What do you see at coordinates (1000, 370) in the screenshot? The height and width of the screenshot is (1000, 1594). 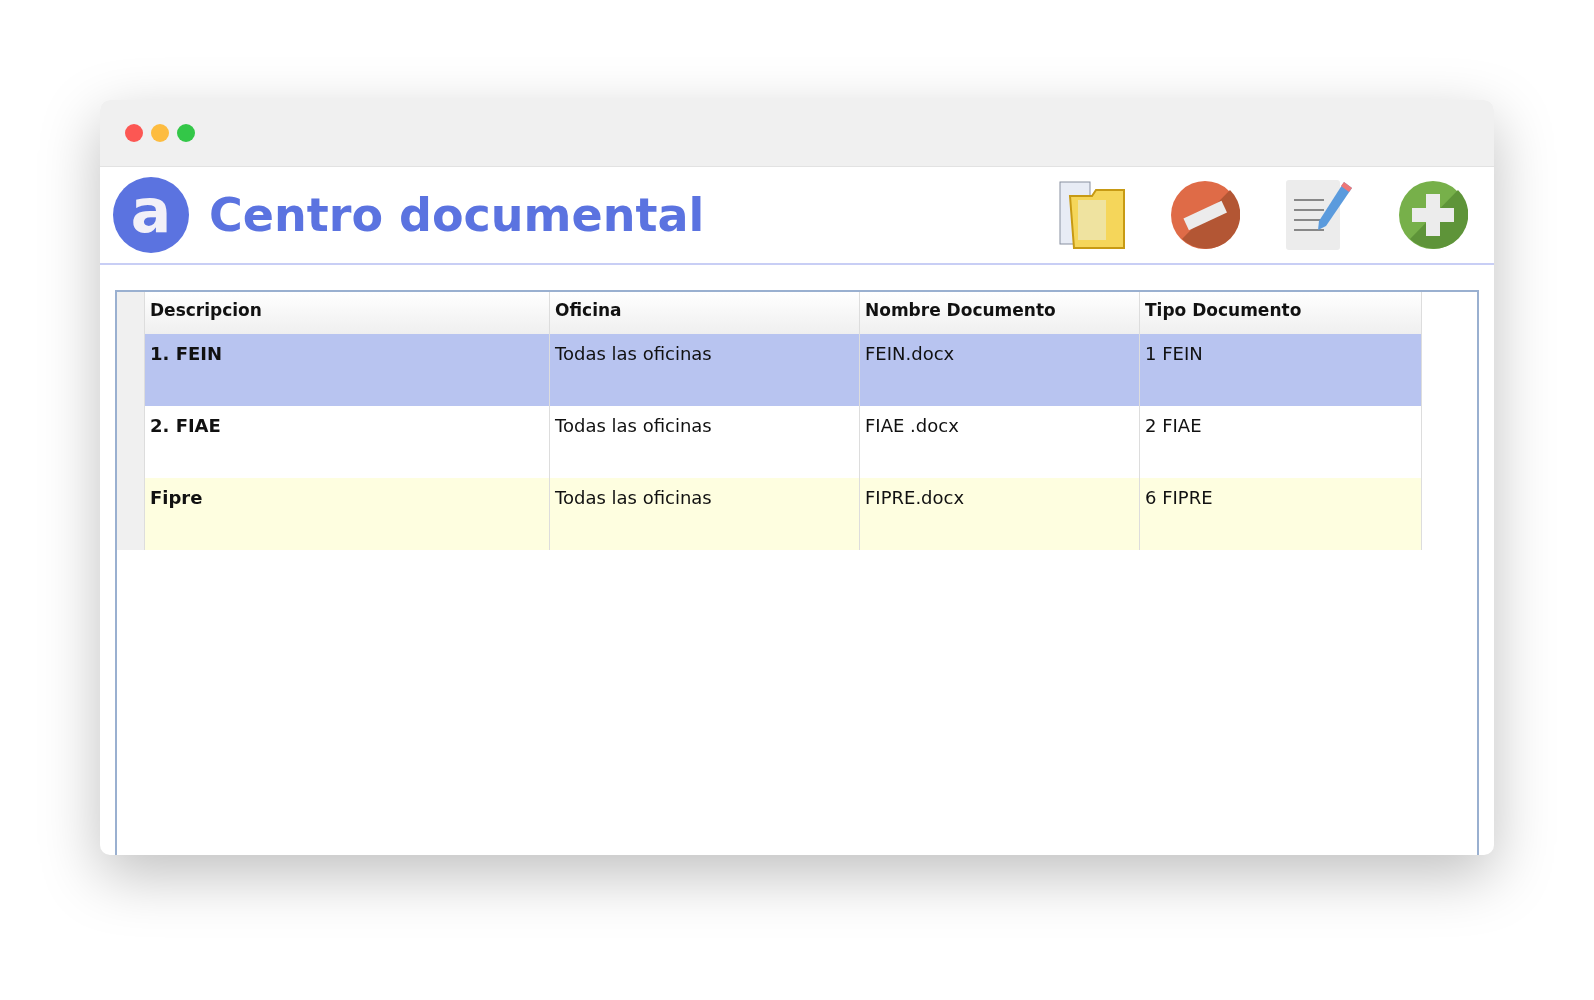 I see `table-cell: FEIN.docx` at bounding box center [1000, 370].